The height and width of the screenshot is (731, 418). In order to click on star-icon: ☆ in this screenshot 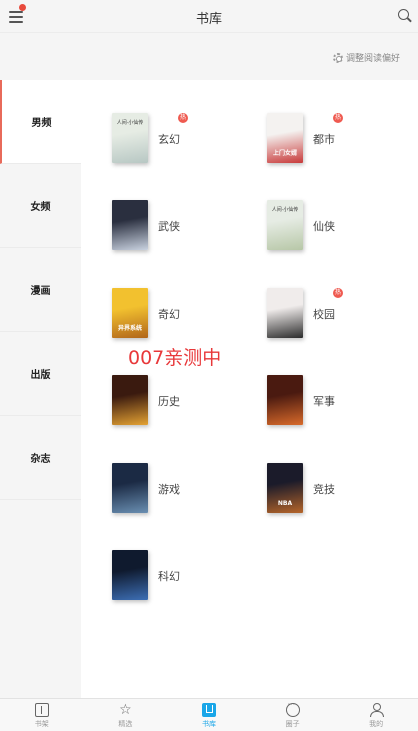, I will do `click(125, 710)`.